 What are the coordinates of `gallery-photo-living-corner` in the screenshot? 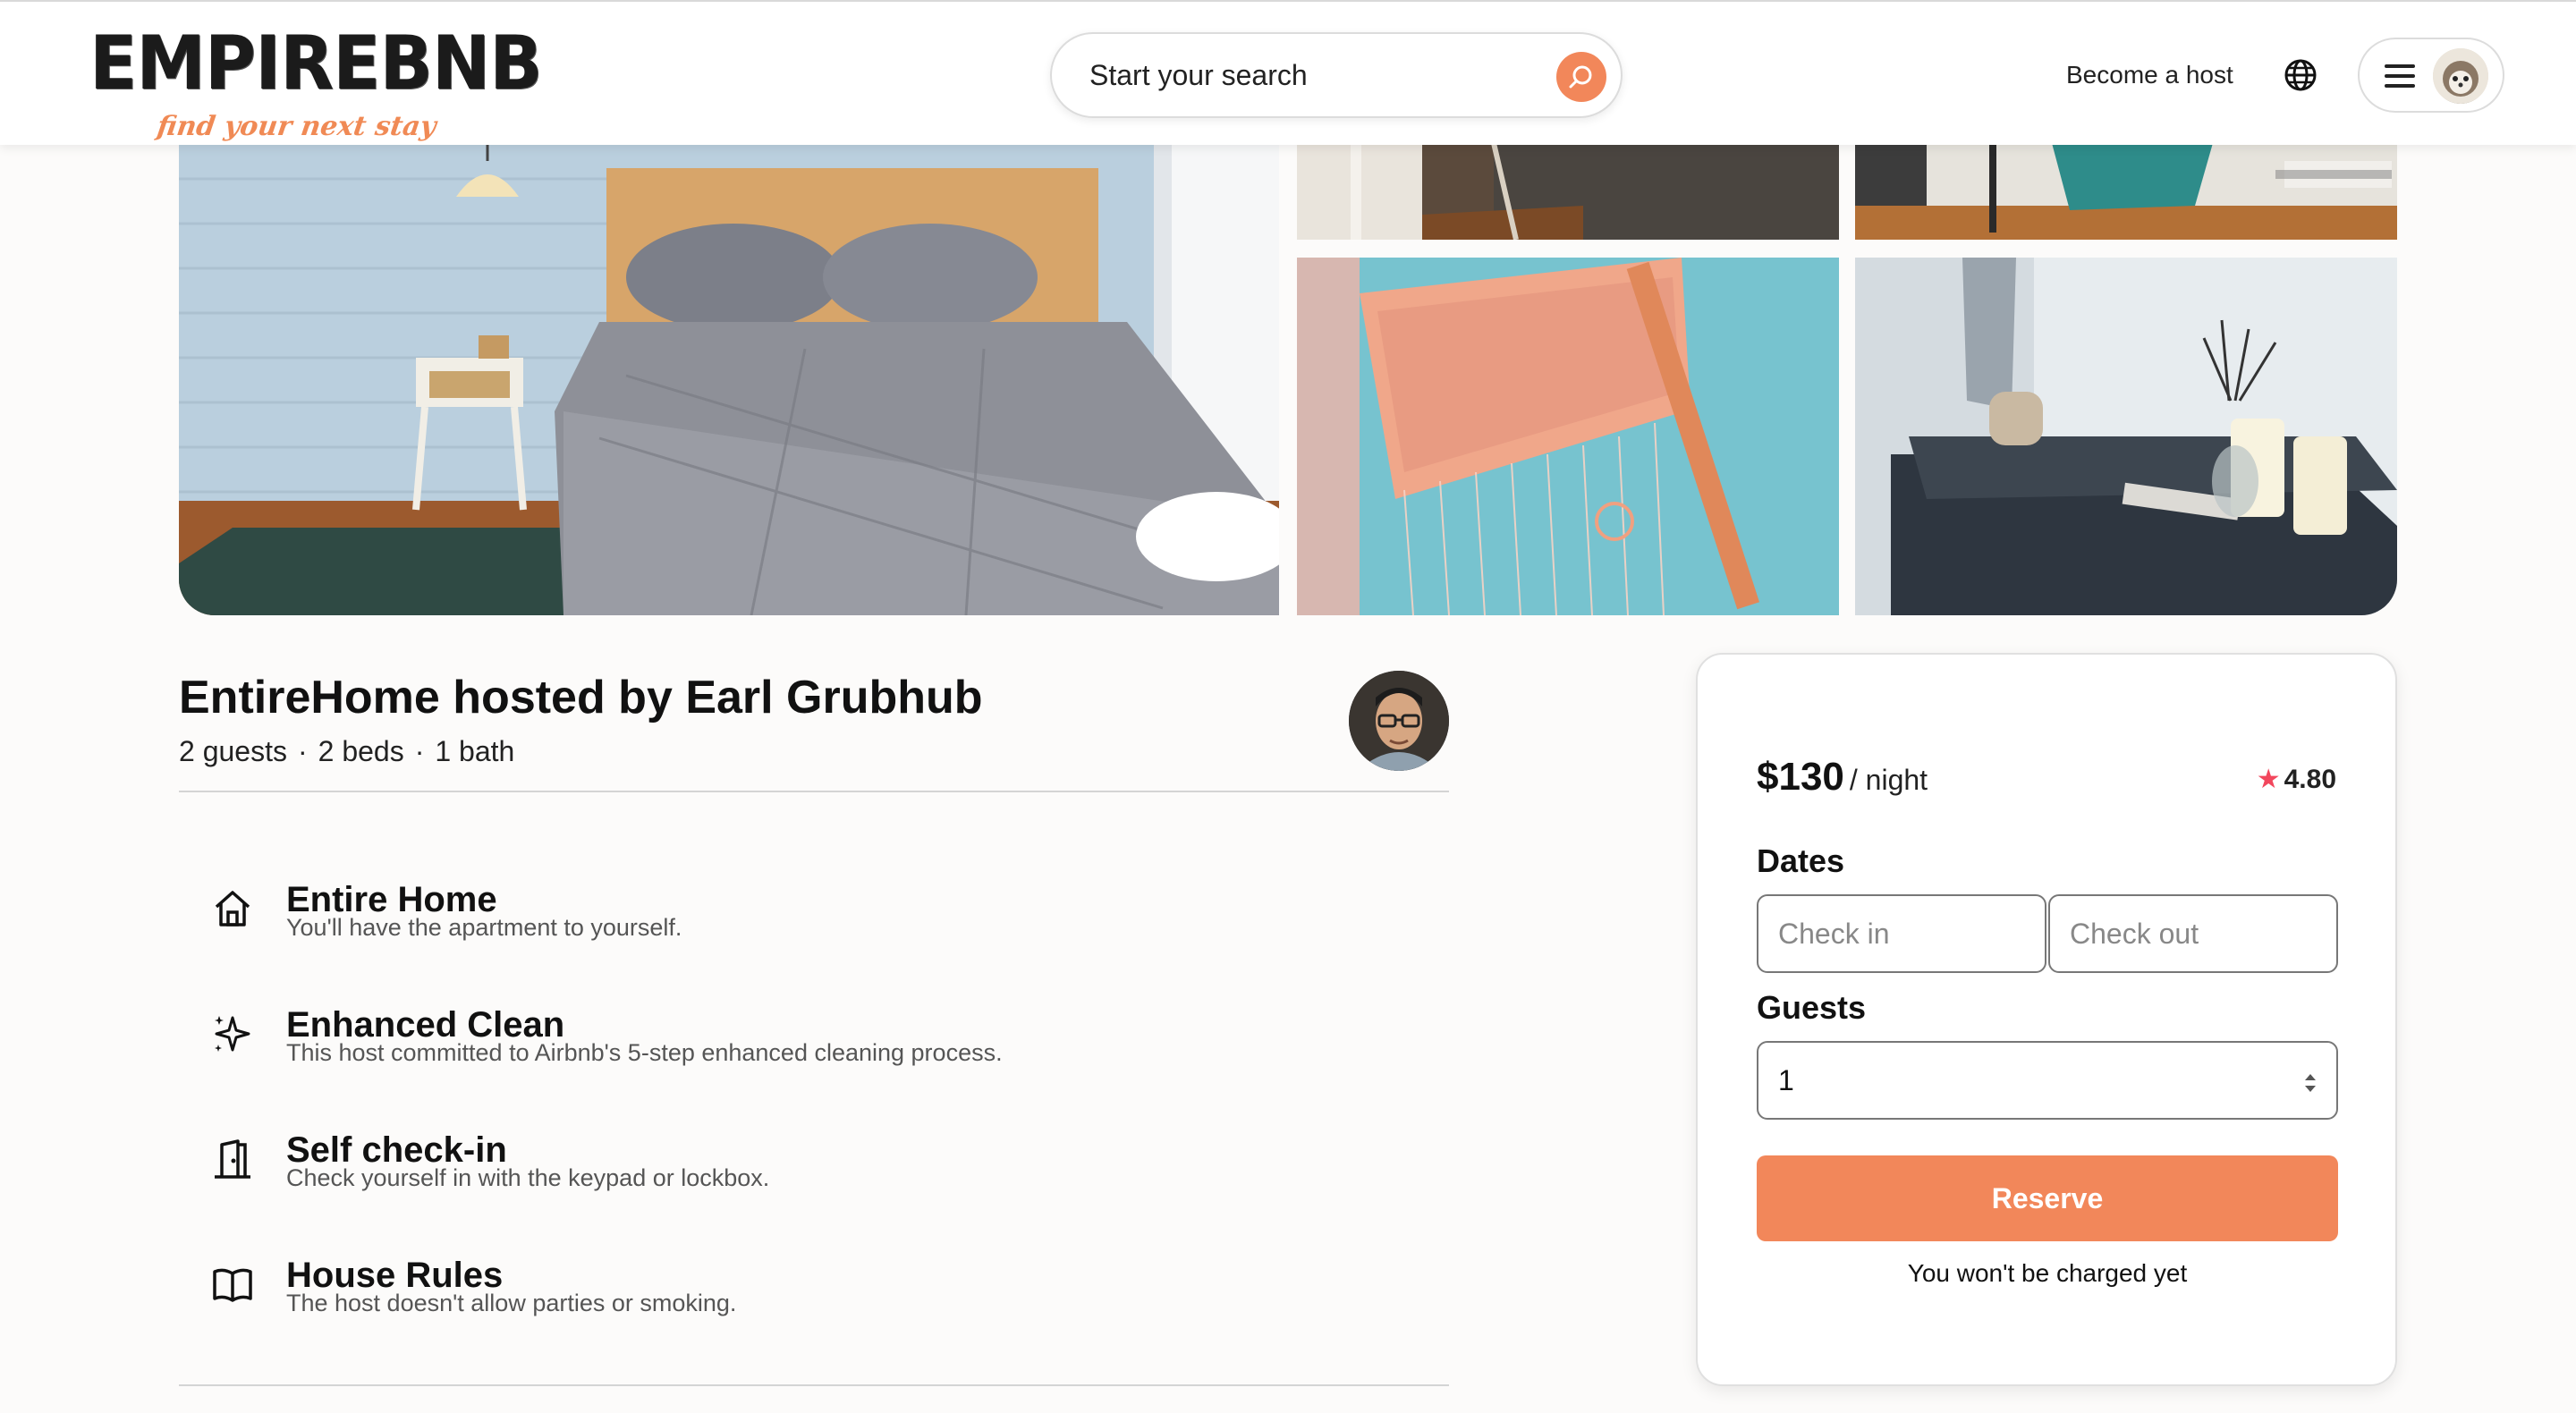 It's located at (2126, 191).